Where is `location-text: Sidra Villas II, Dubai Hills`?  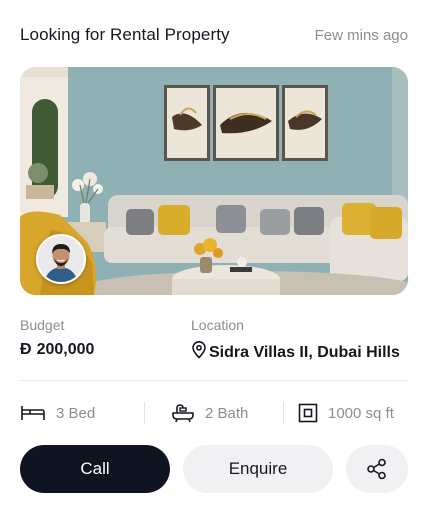 location-text: Sidra Villas II, Dubai Hills is located at coordinates (304, 352).